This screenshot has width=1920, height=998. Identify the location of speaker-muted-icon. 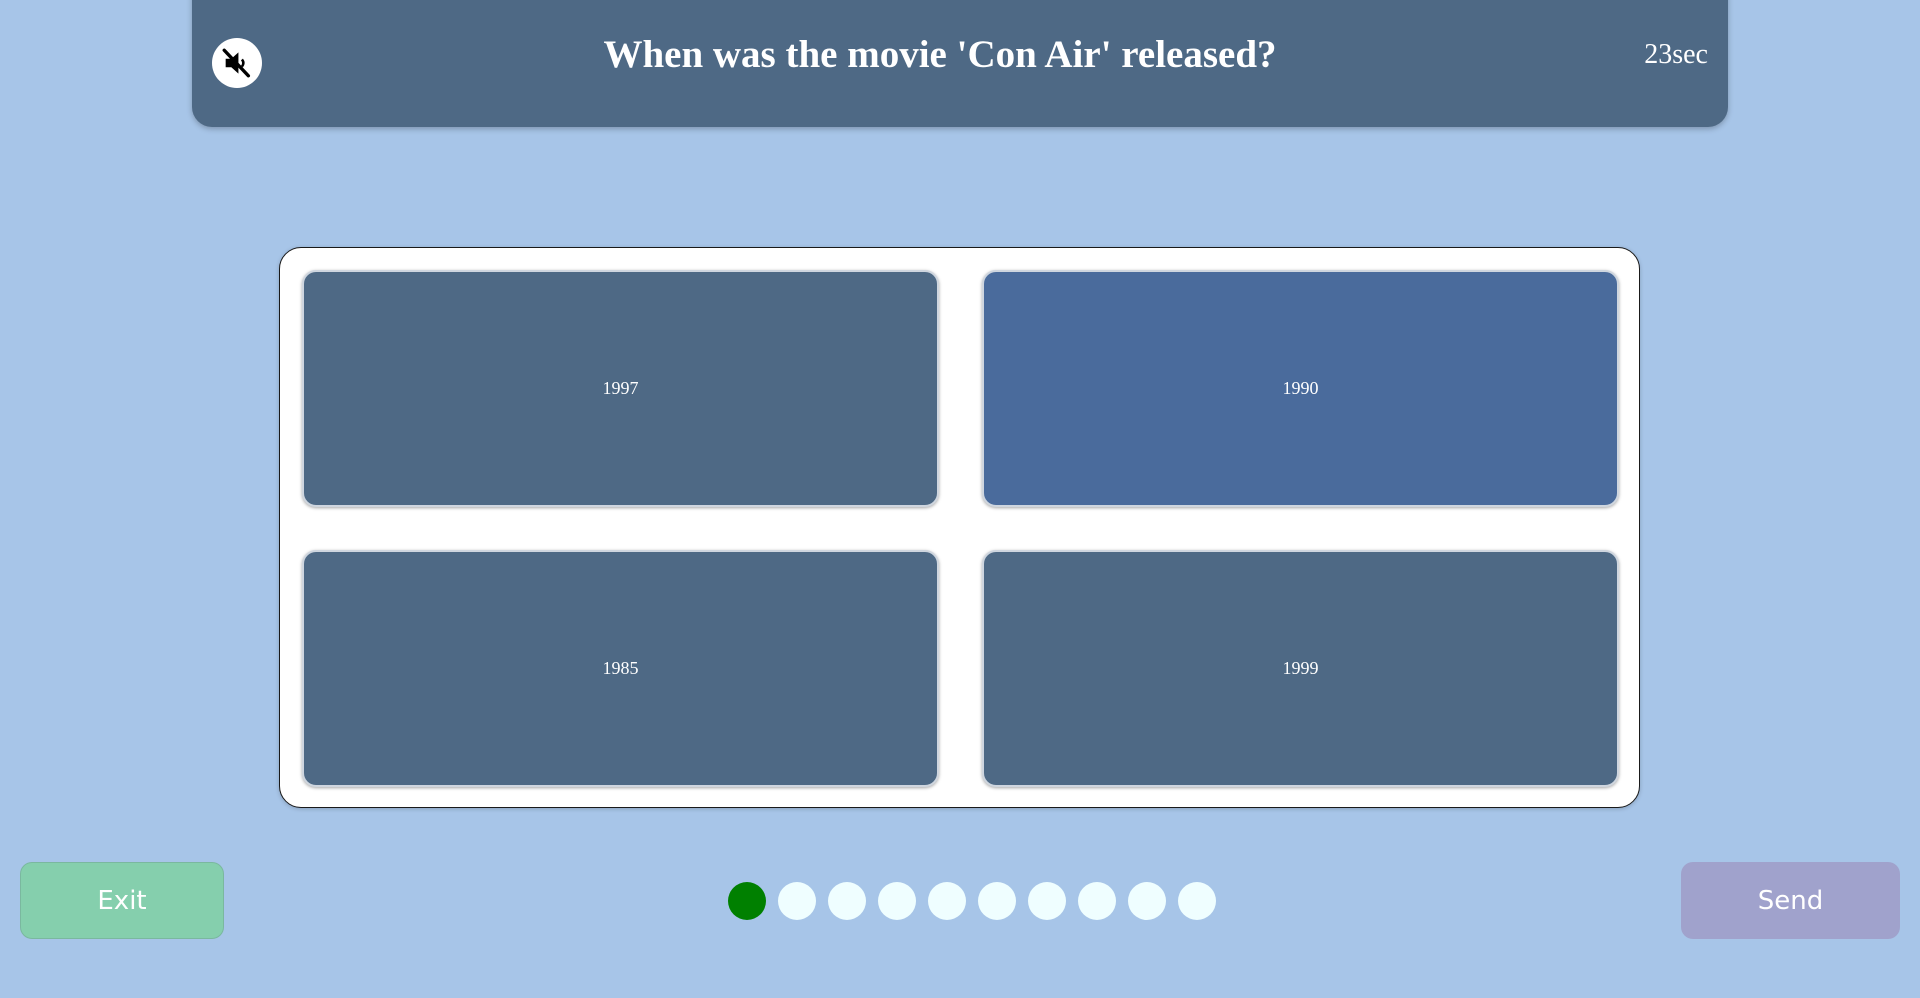
(236, 63).